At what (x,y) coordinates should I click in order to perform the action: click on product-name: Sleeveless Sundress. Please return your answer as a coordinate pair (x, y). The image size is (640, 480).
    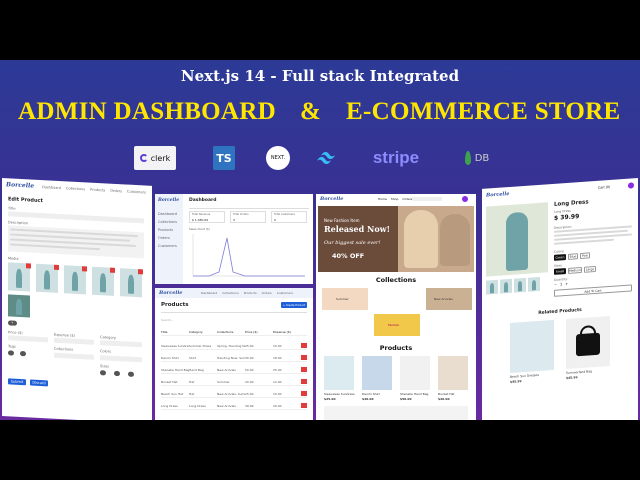
    Looking at the image, I should click on (339, 394).